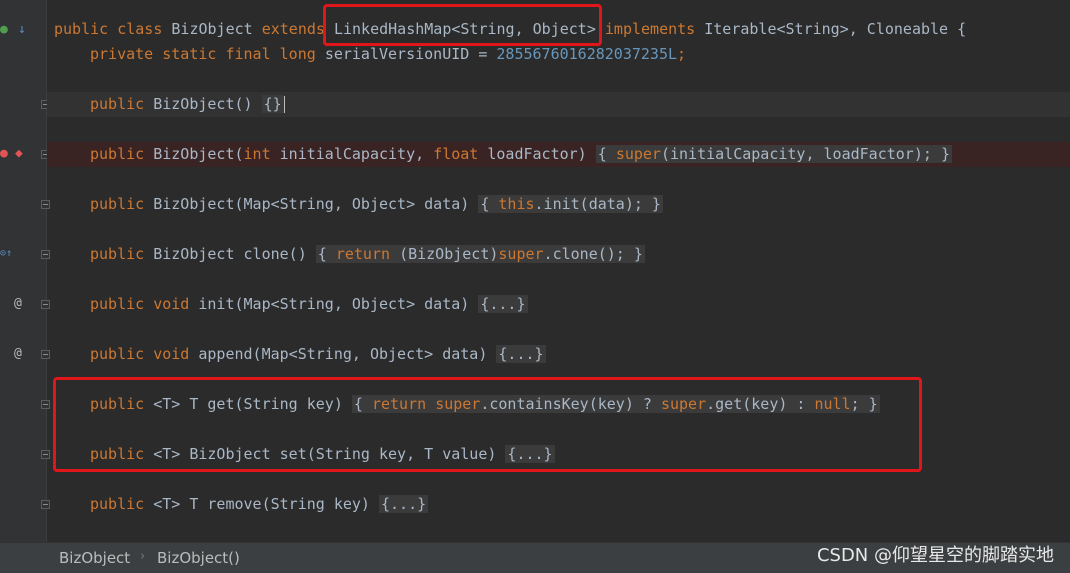 The height and width of the screenshot is (573, 1070). What do you see at coordinates (266, 504) in the screenshot?
I see `method-signature: <T> T remove(String key)` at bounding box center [266, 504].